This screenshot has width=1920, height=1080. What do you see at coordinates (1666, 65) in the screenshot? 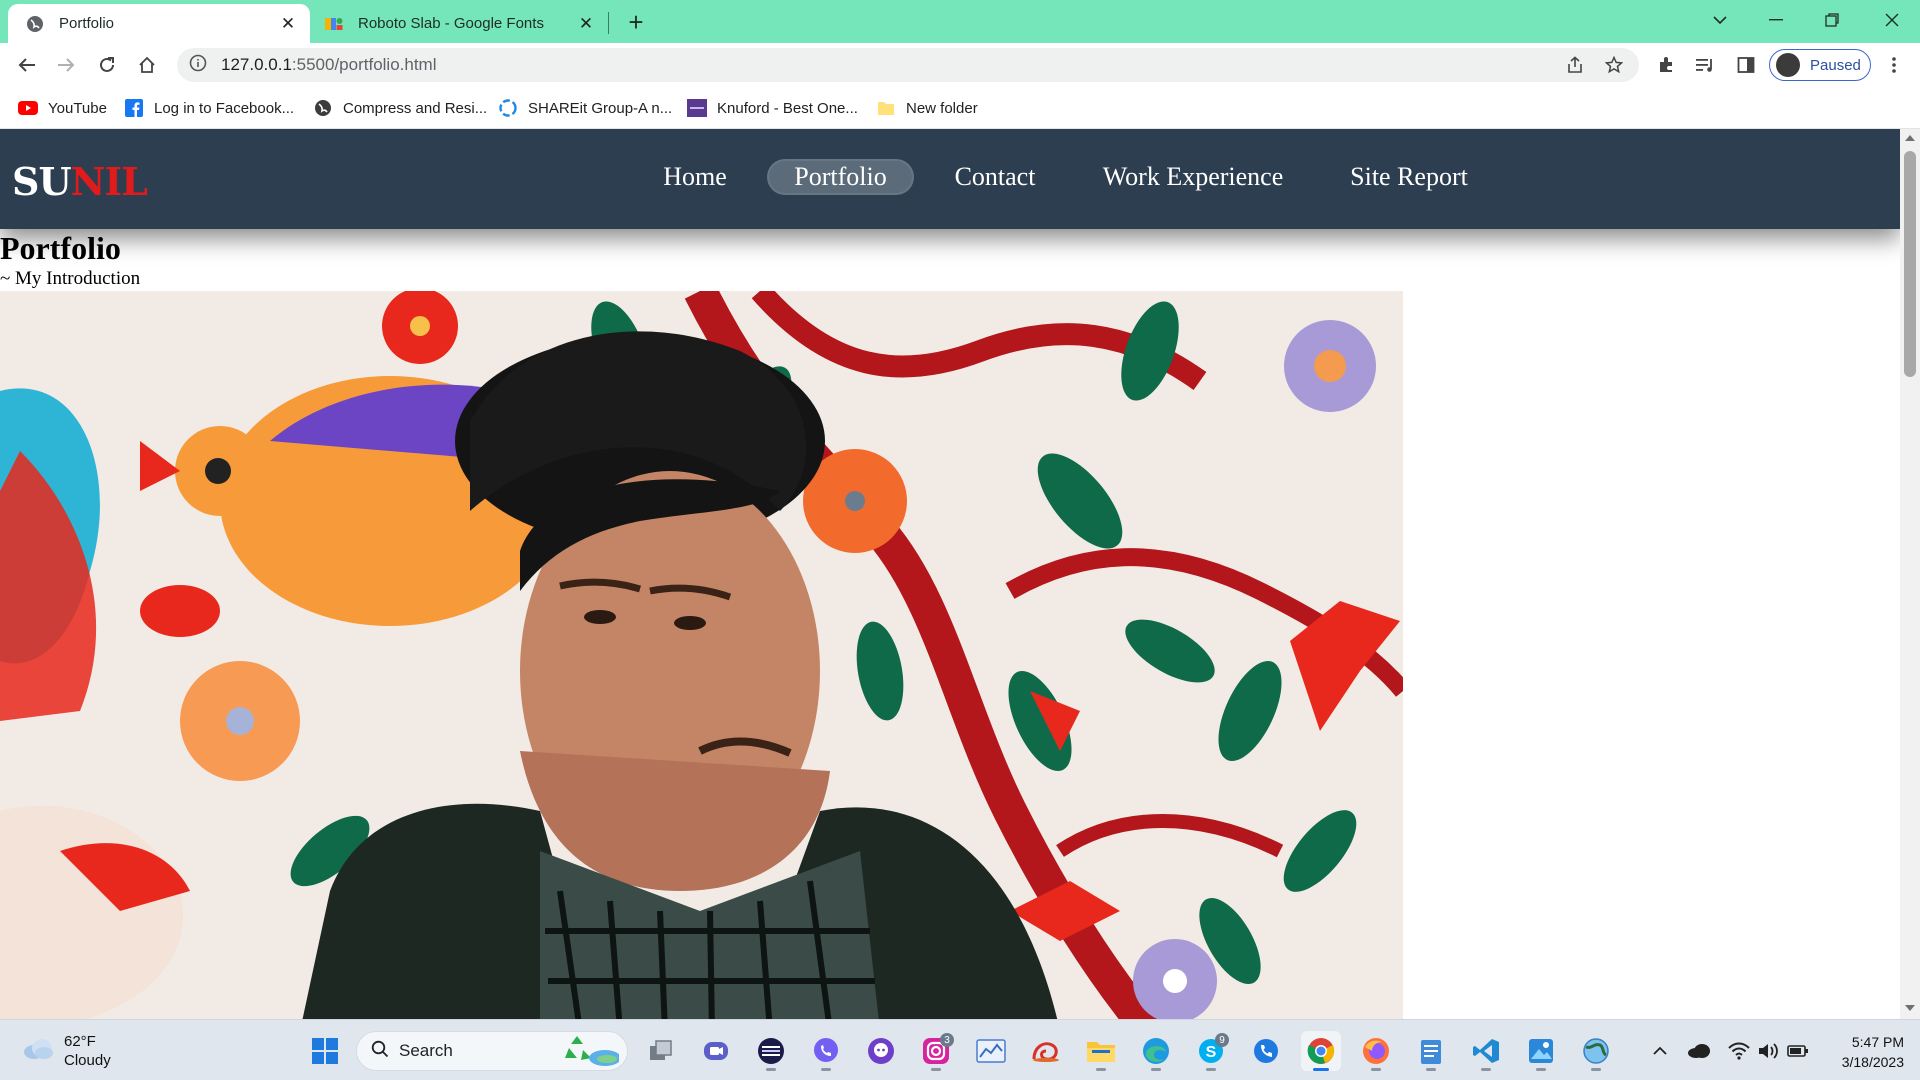
I see `extensions-icon` at bounding box center [1666, 65].